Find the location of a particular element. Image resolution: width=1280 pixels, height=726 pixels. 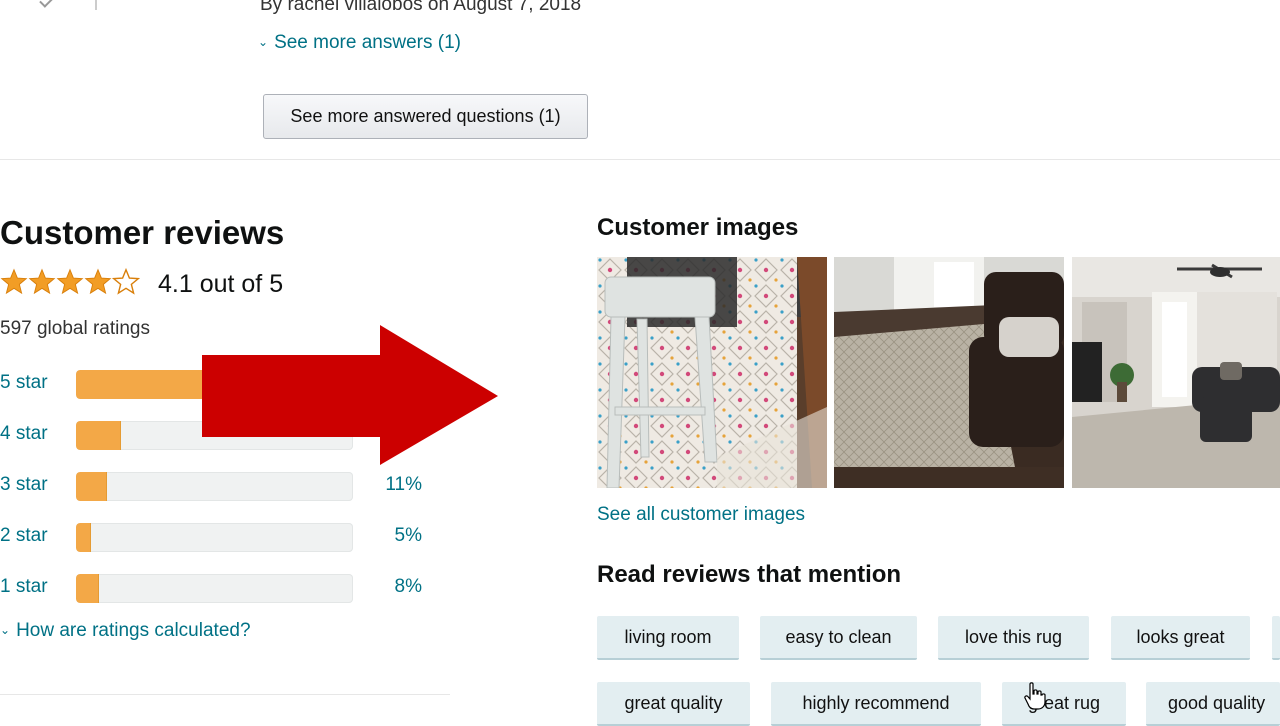

see-all-customer-images-link: See all customer images is located at coordinates (701, 515).